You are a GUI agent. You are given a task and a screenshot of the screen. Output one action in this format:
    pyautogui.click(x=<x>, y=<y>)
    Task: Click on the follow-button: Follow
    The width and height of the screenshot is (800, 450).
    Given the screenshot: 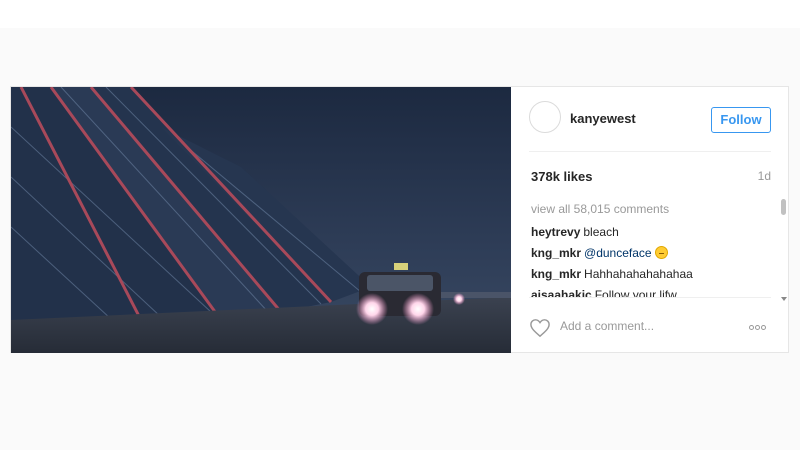 What is the action you would take?
    pyautogui.click(x=741, y=120)
    